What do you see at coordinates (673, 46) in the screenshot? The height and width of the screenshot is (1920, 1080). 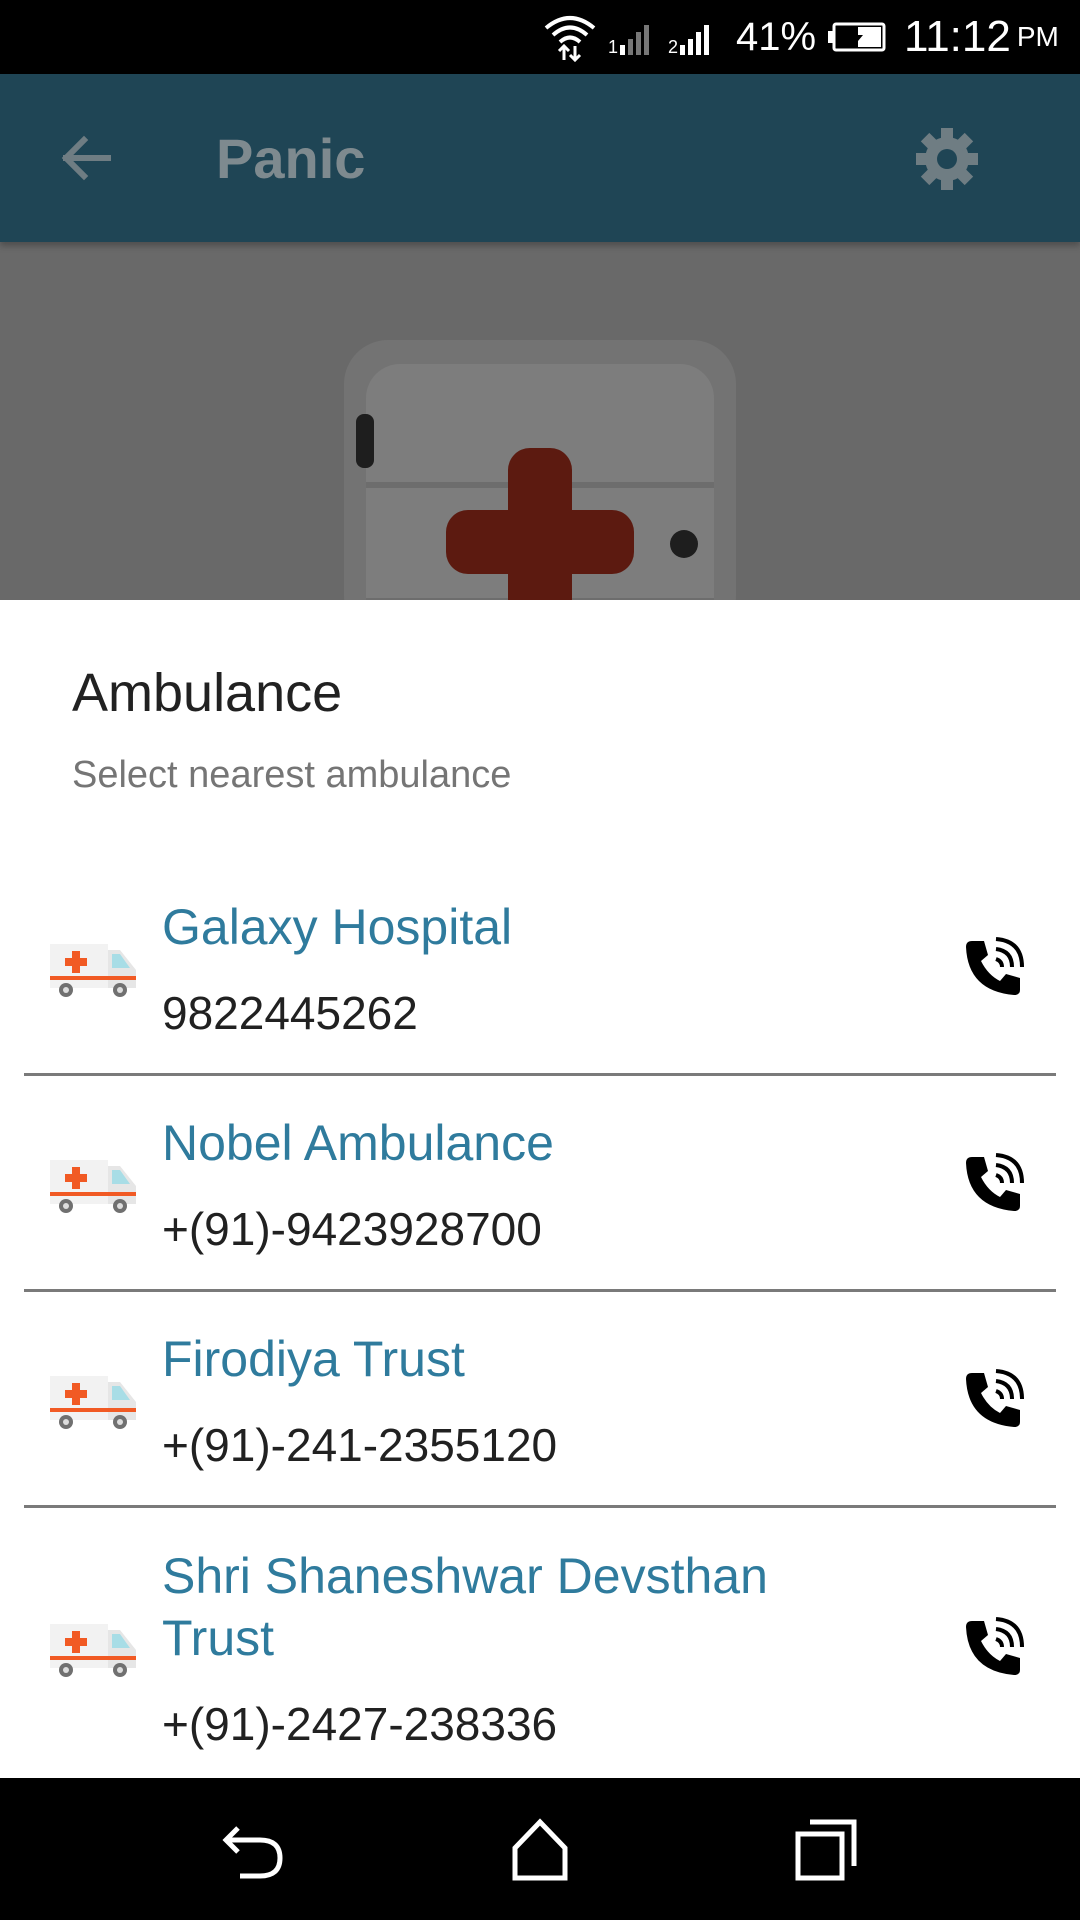 I see `svg-text: 2` at bounding box center [673, 46].